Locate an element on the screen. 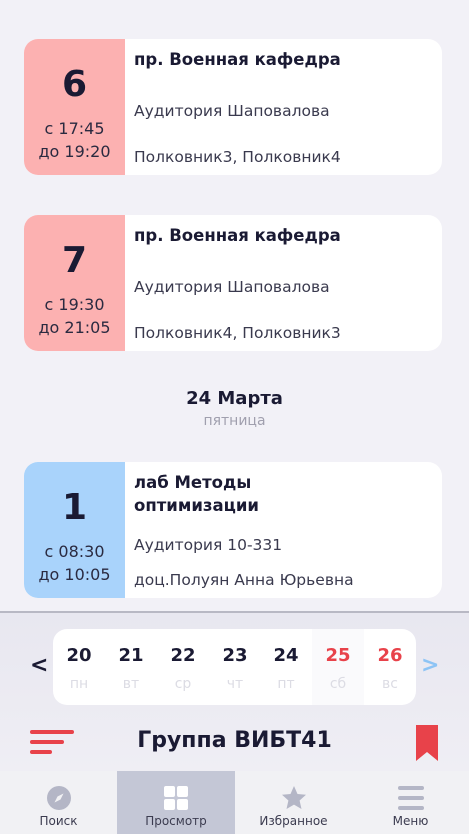  lesson-room: Аудитория 10-331 is located at coordinates (208, 545).